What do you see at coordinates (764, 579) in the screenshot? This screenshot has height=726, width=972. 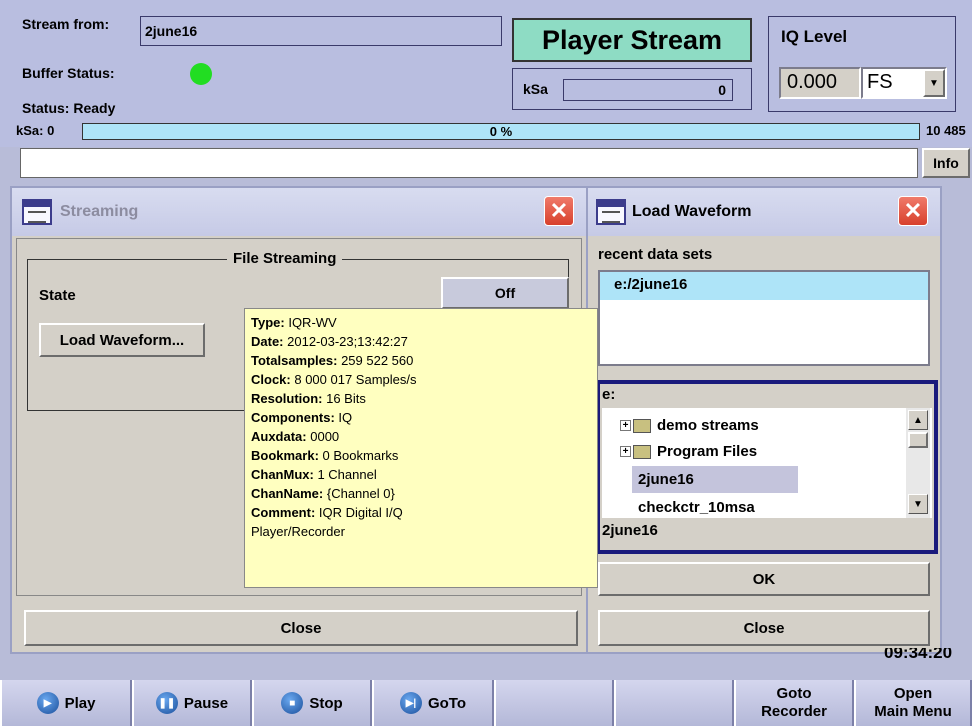 I see `ok-button: OK` at bounding box center [764, 579].